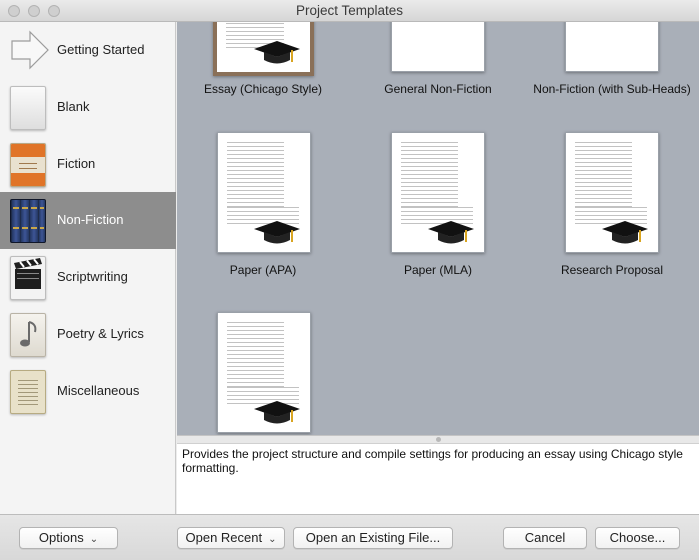 This screenshot has width=699, height=560. Describe the element at coordinates (612, 47) in the screenshot. I see `template-non-fiction-subheads` at that location.